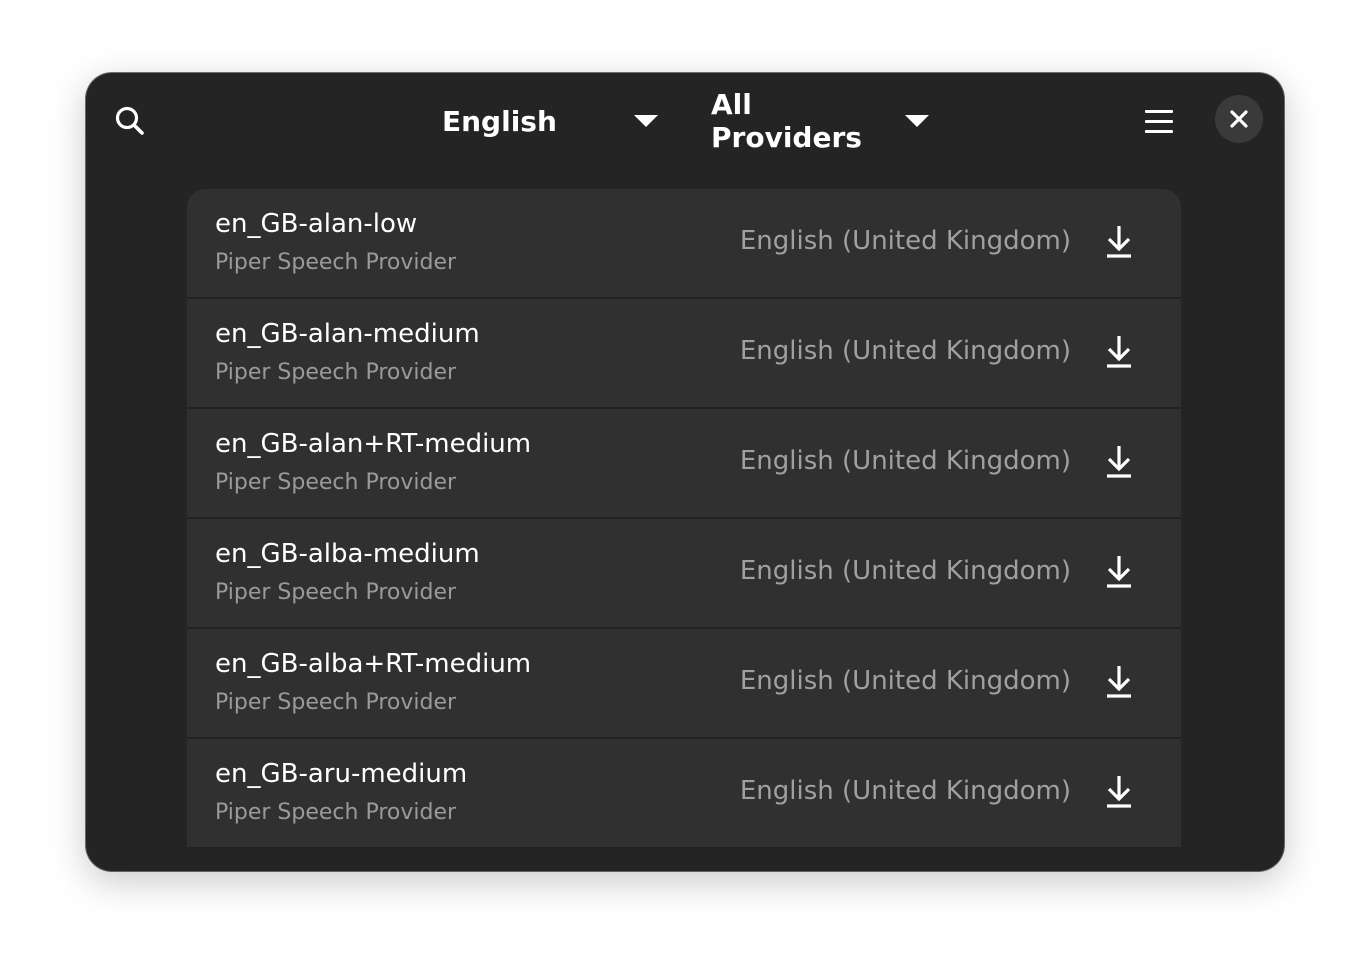 Image resolution: width=1370 pixels, height=970 pixels. I want to click on language-dropdown: English, so click(550, 121).